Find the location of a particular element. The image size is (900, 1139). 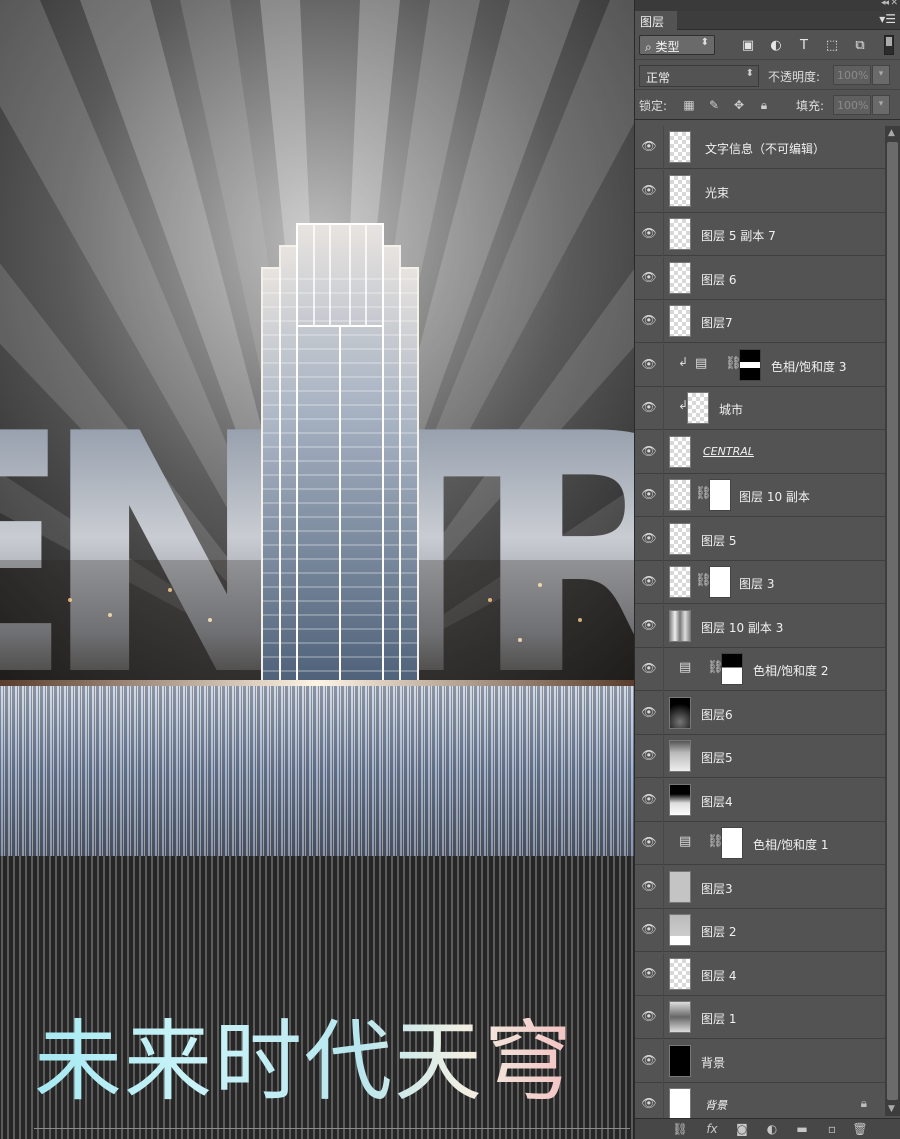

adjustment-layer-icon: ▤ is located at coordinates (701, 363).